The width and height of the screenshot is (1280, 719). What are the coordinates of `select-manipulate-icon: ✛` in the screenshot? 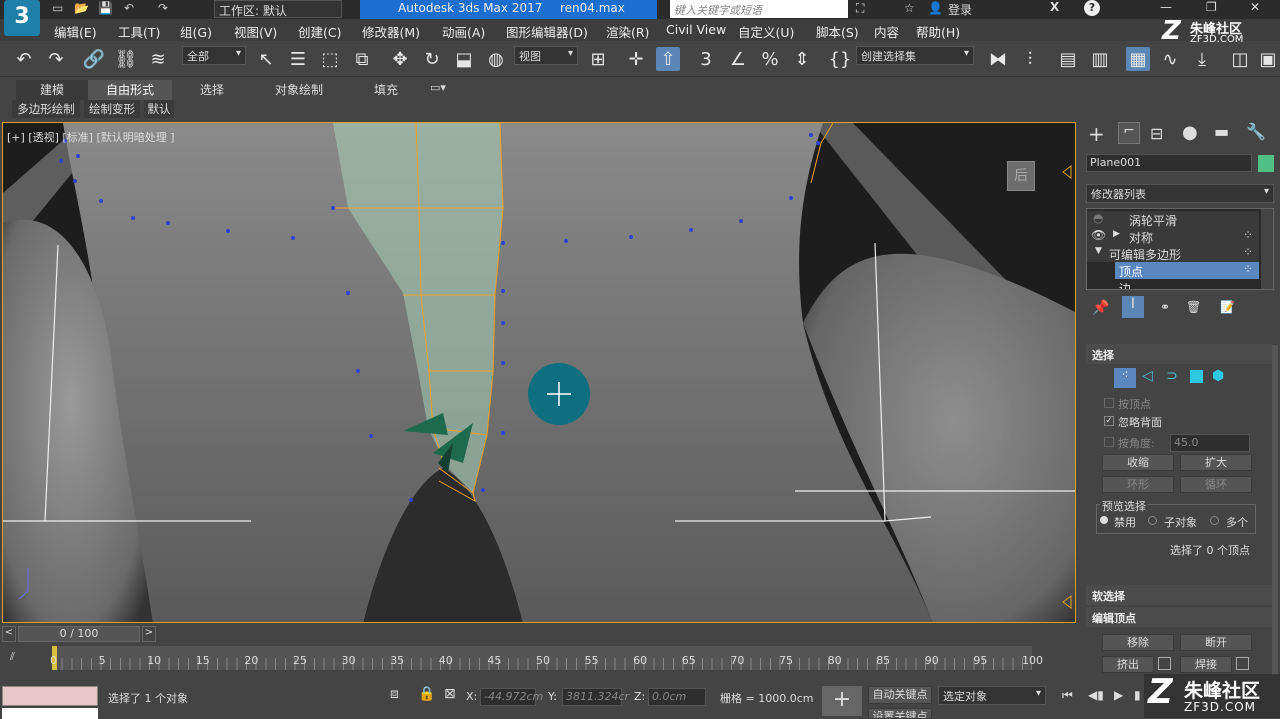 It's located at (636, 59).